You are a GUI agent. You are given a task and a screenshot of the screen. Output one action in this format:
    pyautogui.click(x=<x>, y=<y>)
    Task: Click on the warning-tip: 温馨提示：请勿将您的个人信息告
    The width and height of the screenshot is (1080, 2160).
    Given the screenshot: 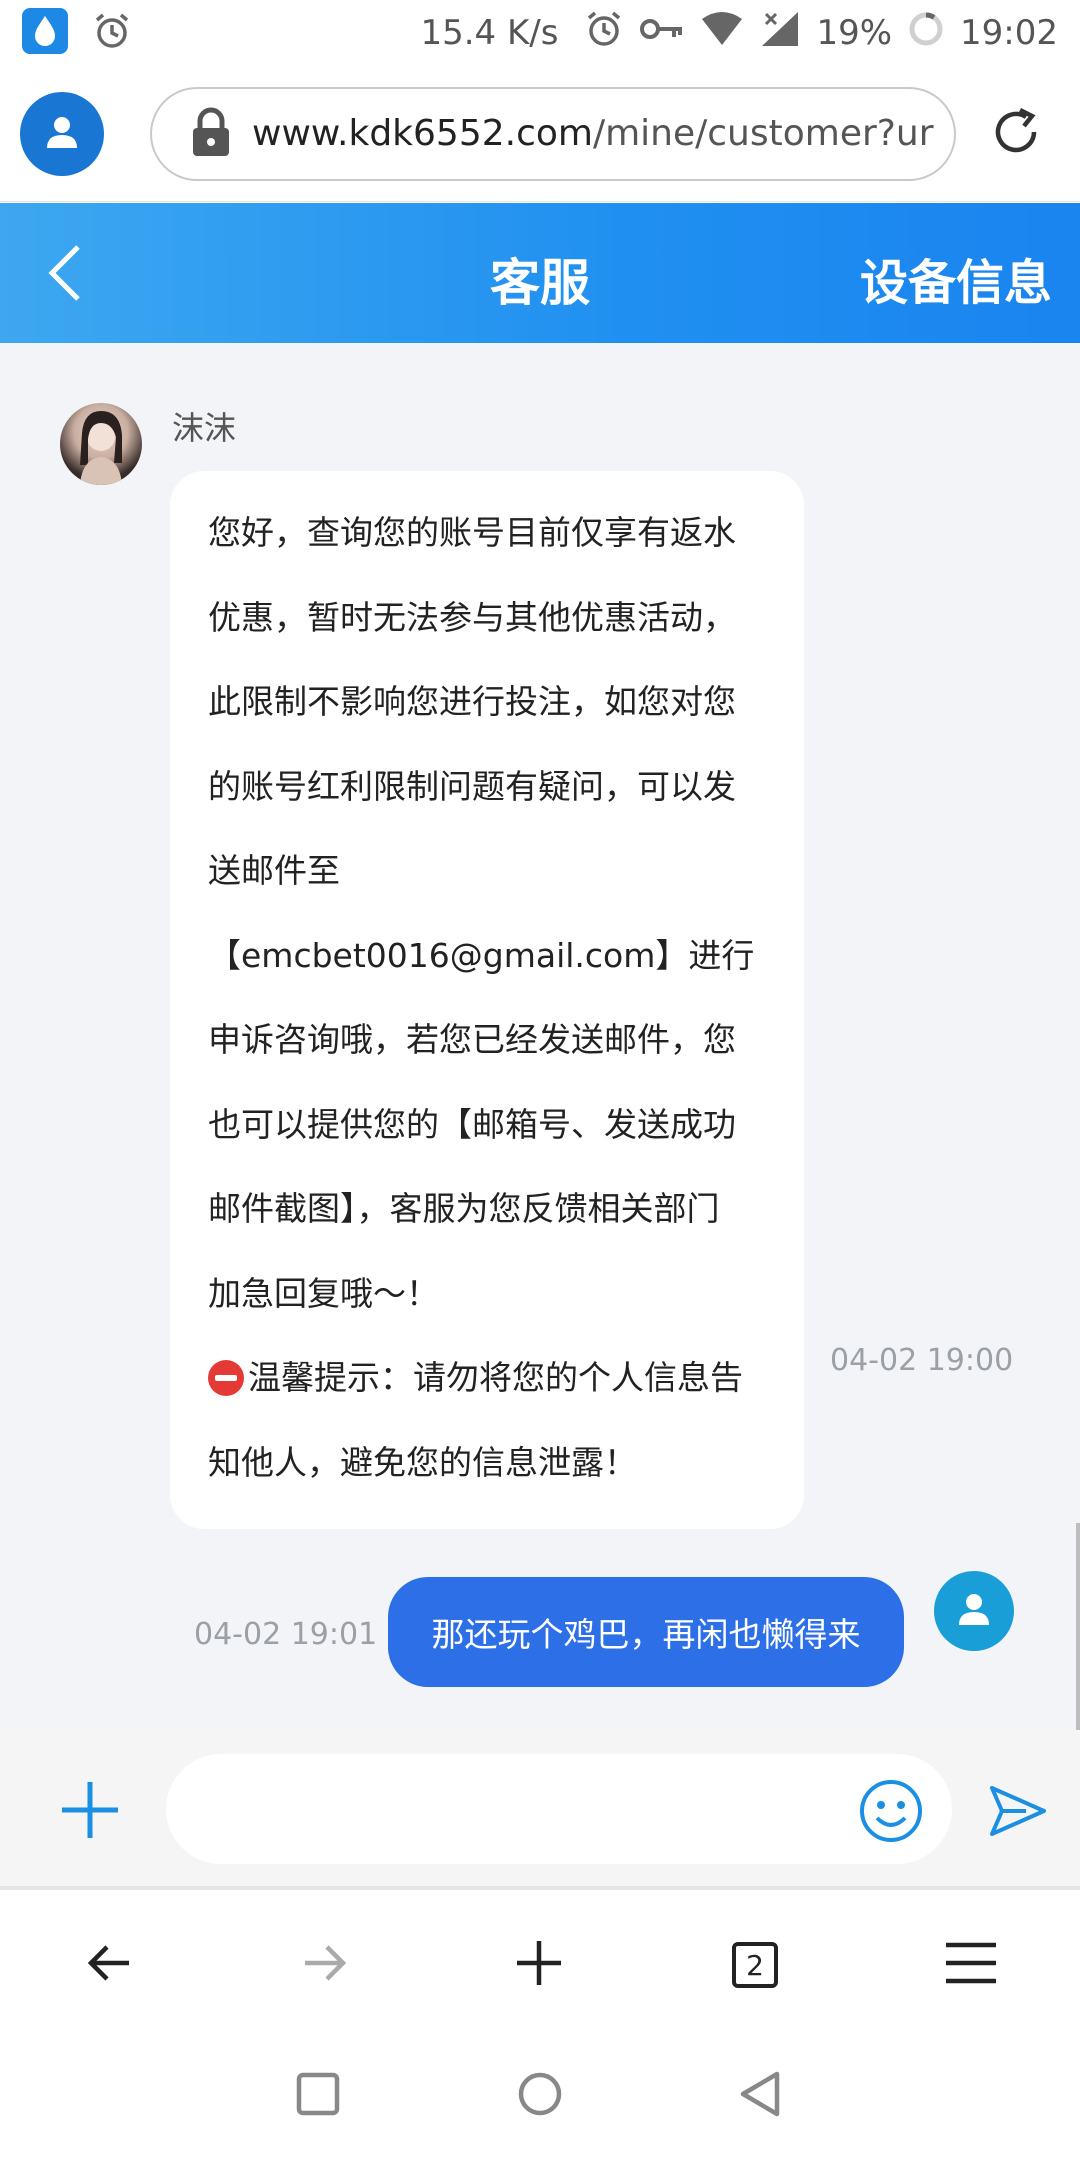 What is the action you would take?
    pyautogui.click(x=487, y=1378)
    